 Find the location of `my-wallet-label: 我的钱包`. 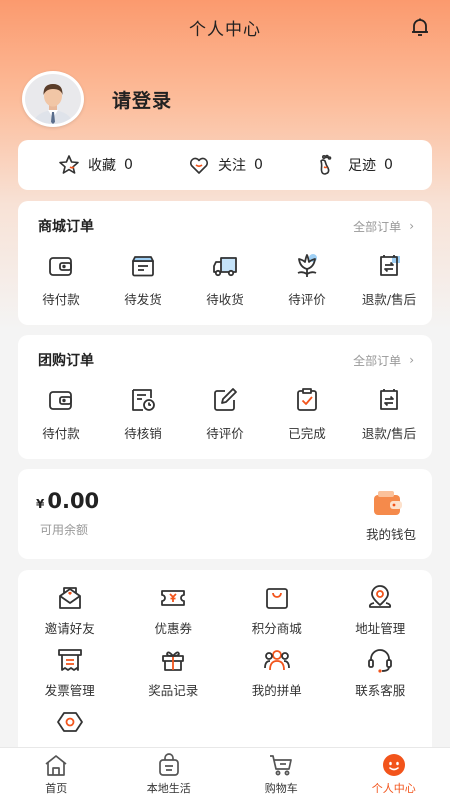

my-wallet-label: 我的钱包 is located at coordinates (391, 533).